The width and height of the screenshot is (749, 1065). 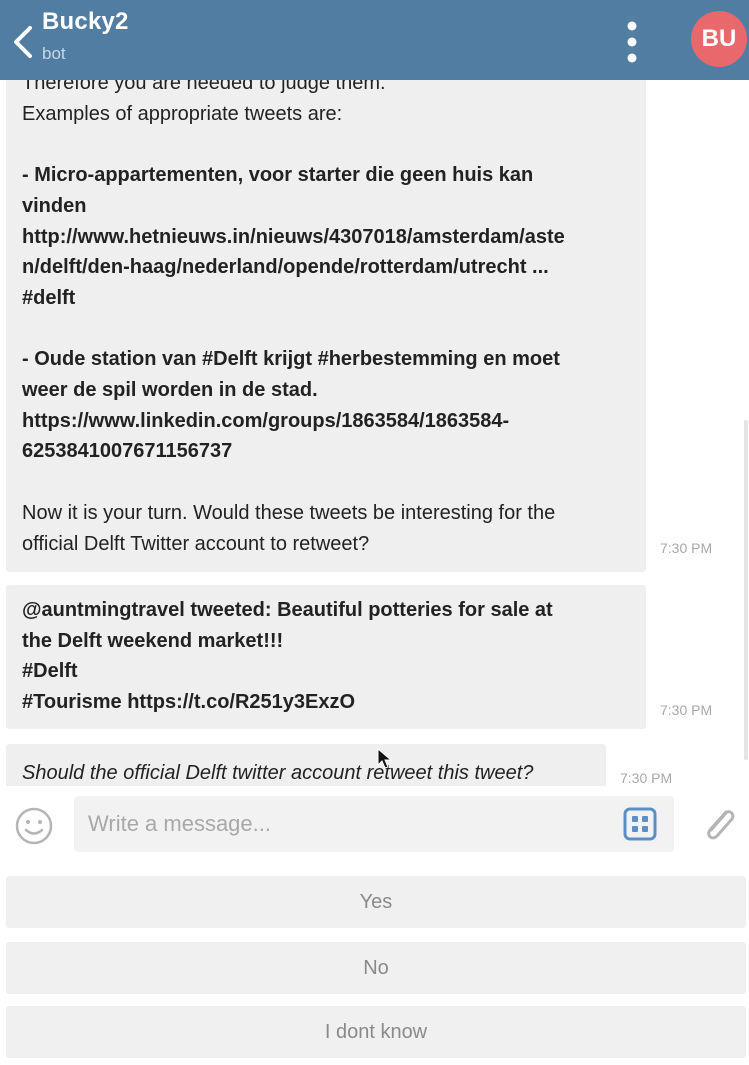 What do you see at coordinates (326, 702) in the screenshot?
I see `message-link: #Tourisme https://t.co/R251y3ExzO` at bounding box center [326, 702].